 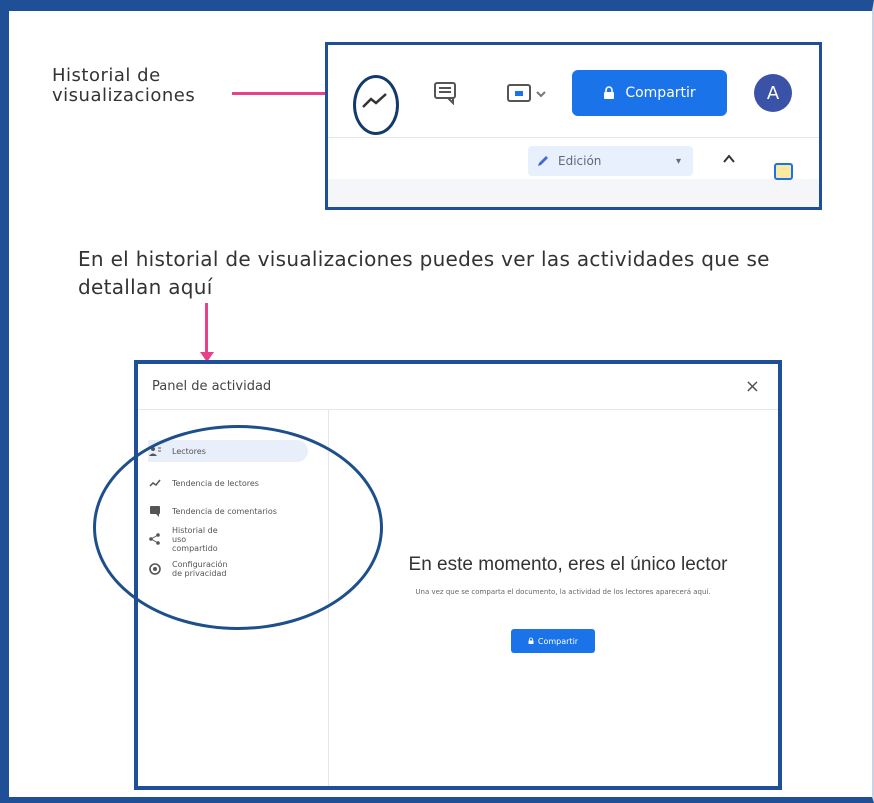 What do you see at coordinates (573, 193) in the screenshot?
I see `toolbar-bottom-strip` at bounding box center [573, 193].